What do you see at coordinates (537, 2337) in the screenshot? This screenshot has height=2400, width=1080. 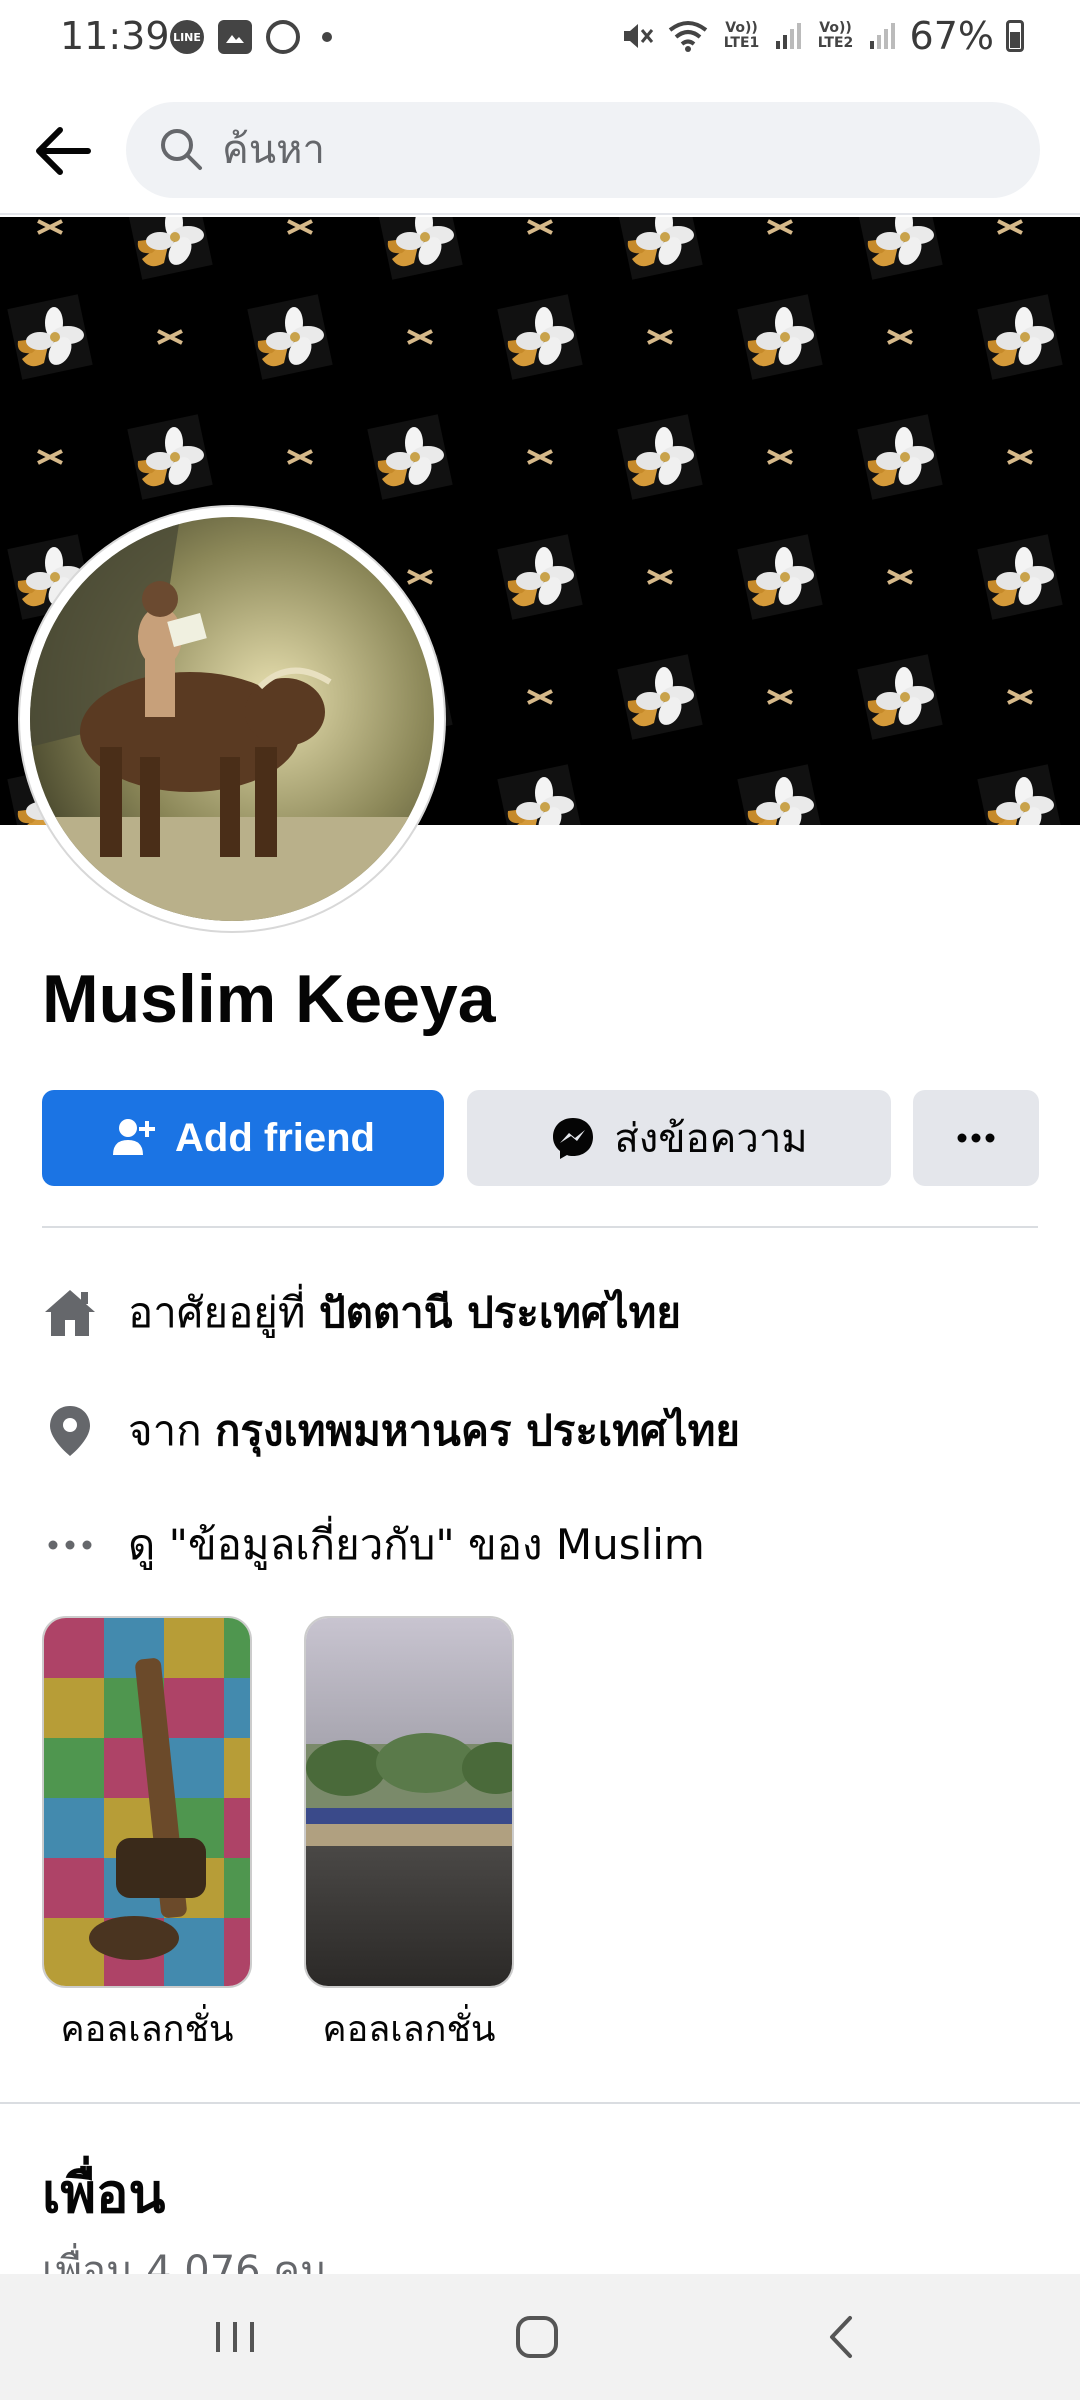 I see `home-button-icon` at bounding box center [537, 2337].